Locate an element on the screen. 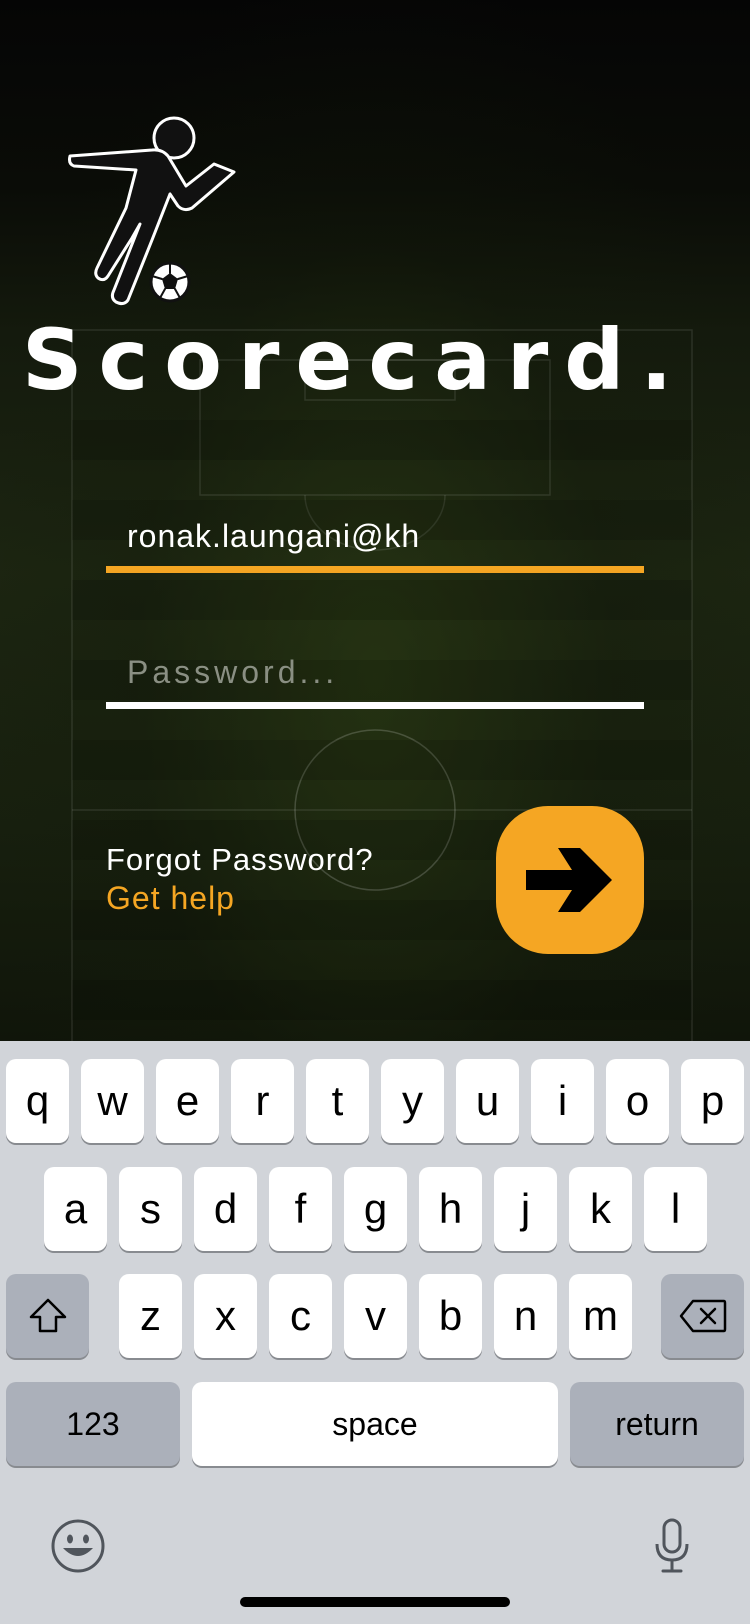 This screenshot has height=1624, width=750. key-k: k is located at coordinates (600, 1209).